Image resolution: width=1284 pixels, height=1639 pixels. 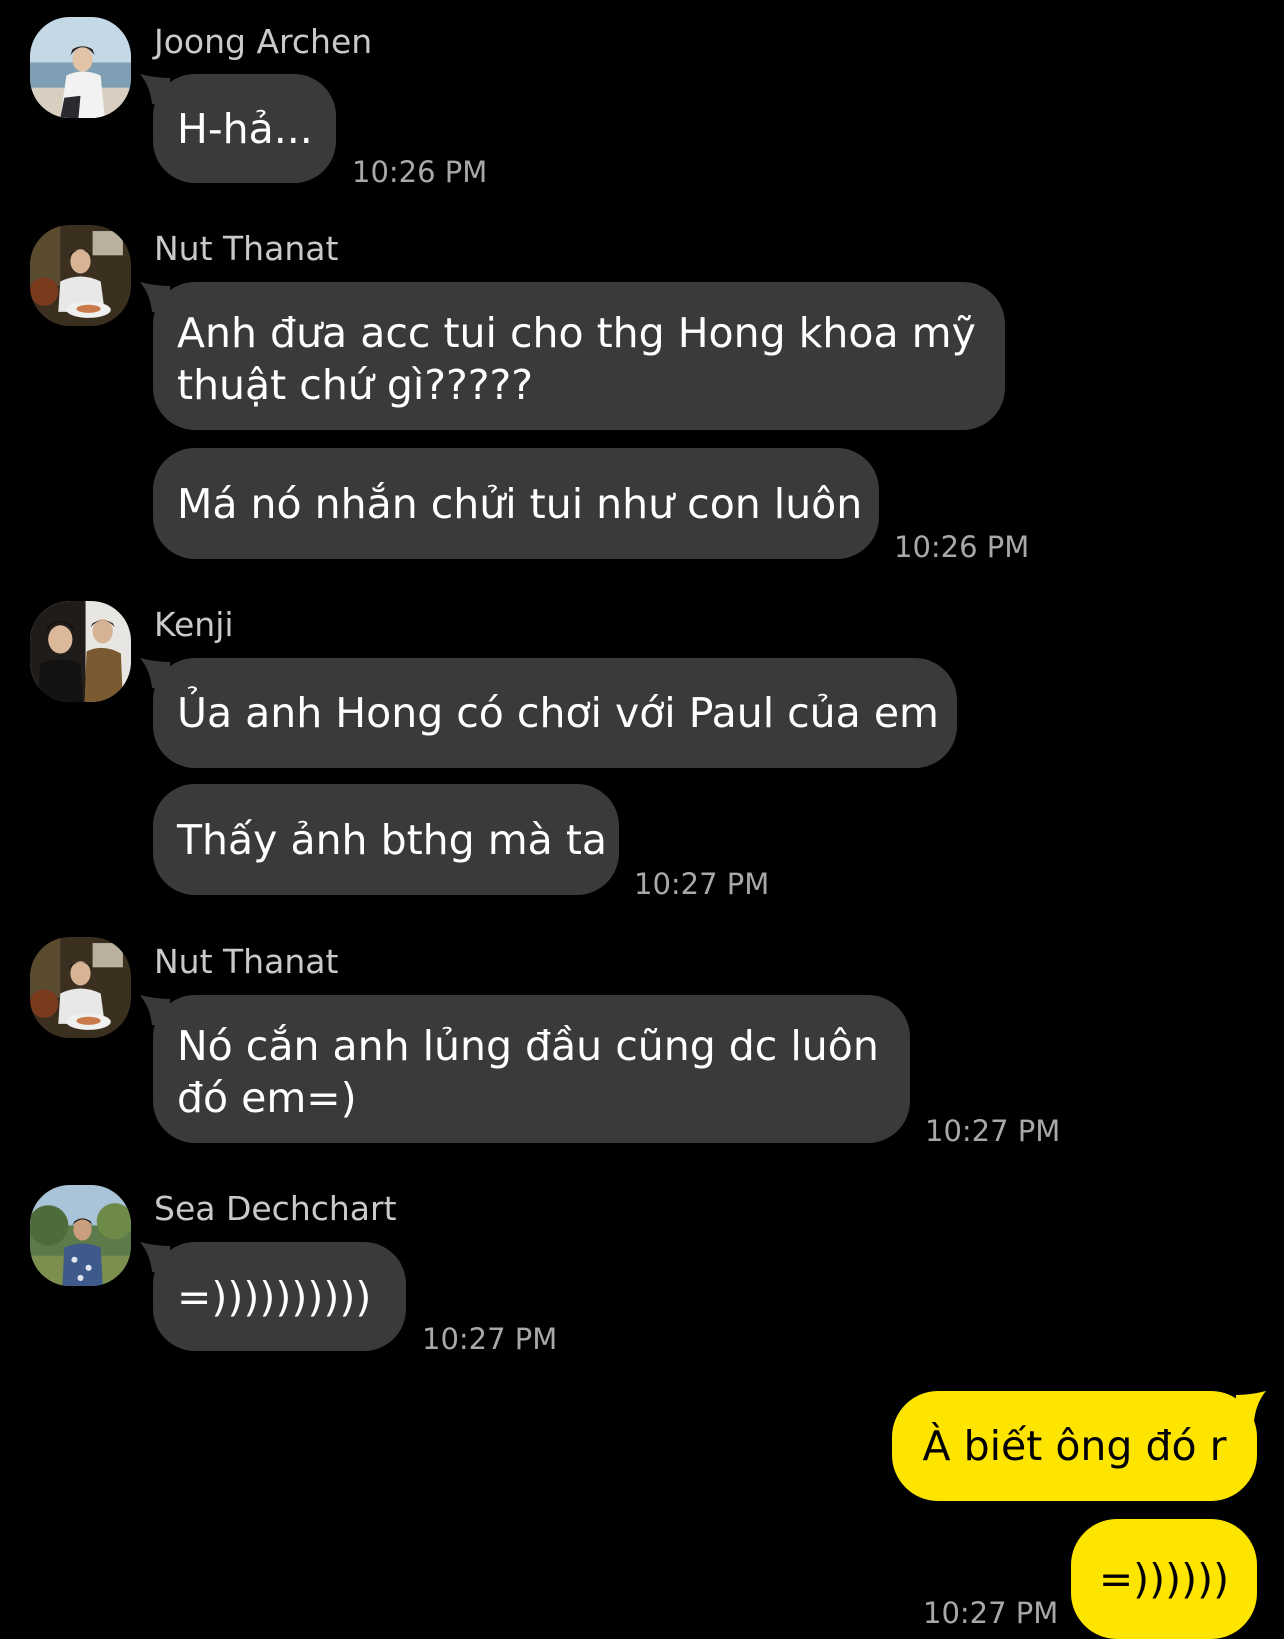 I want to click on message-bubble: Thấy ảnh bthg mà ta, so click(x=386, y=839).